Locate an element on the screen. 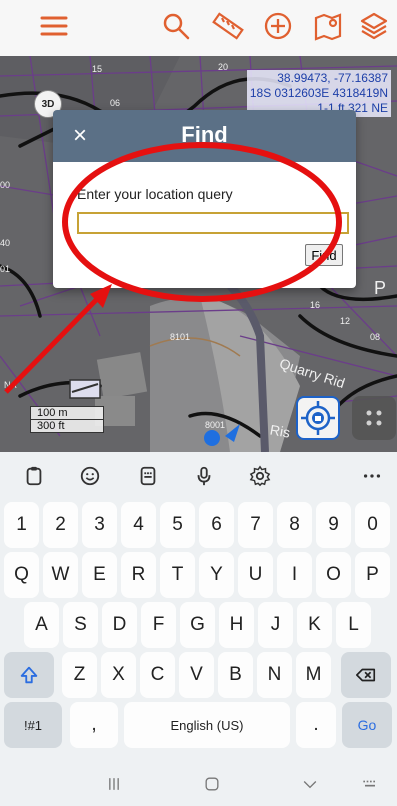  key-t: T is located at coordinates (177, 575).